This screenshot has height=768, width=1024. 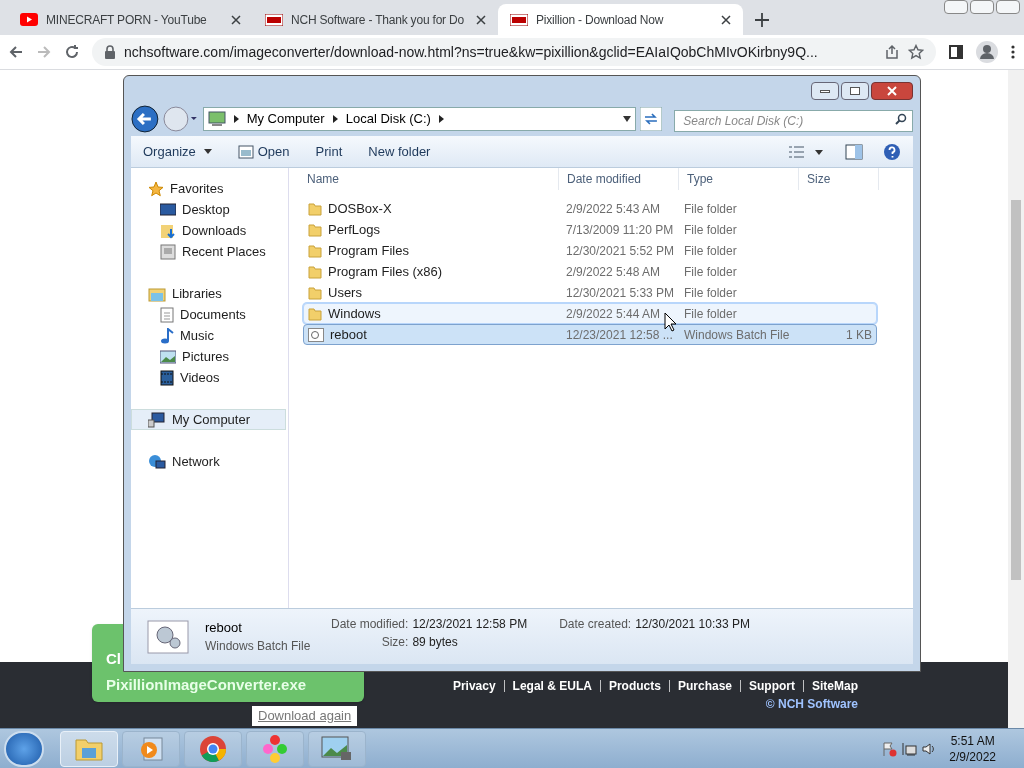 I want to click on nav-item: Favorites, so click(x=208, y=188).